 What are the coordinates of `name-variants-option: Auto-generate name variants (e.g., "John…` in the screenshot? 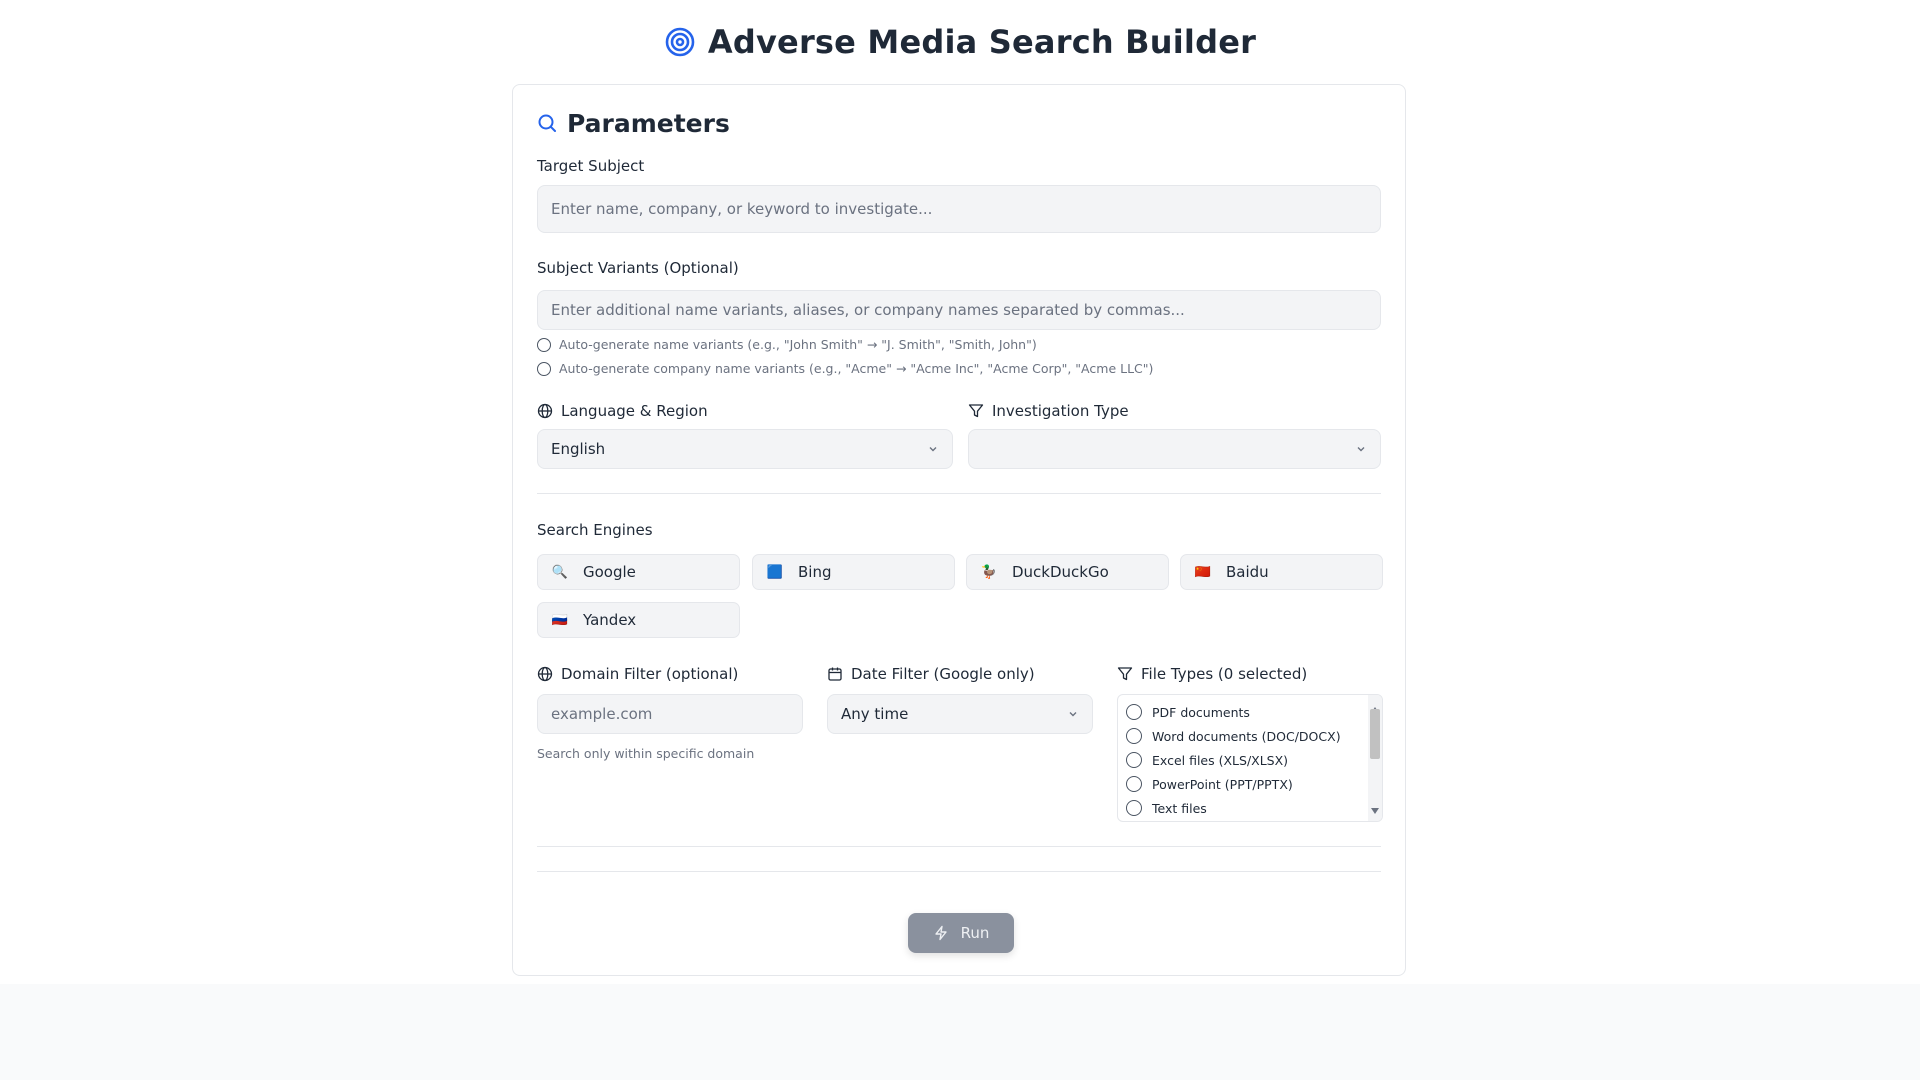 It's located at (787, 344).